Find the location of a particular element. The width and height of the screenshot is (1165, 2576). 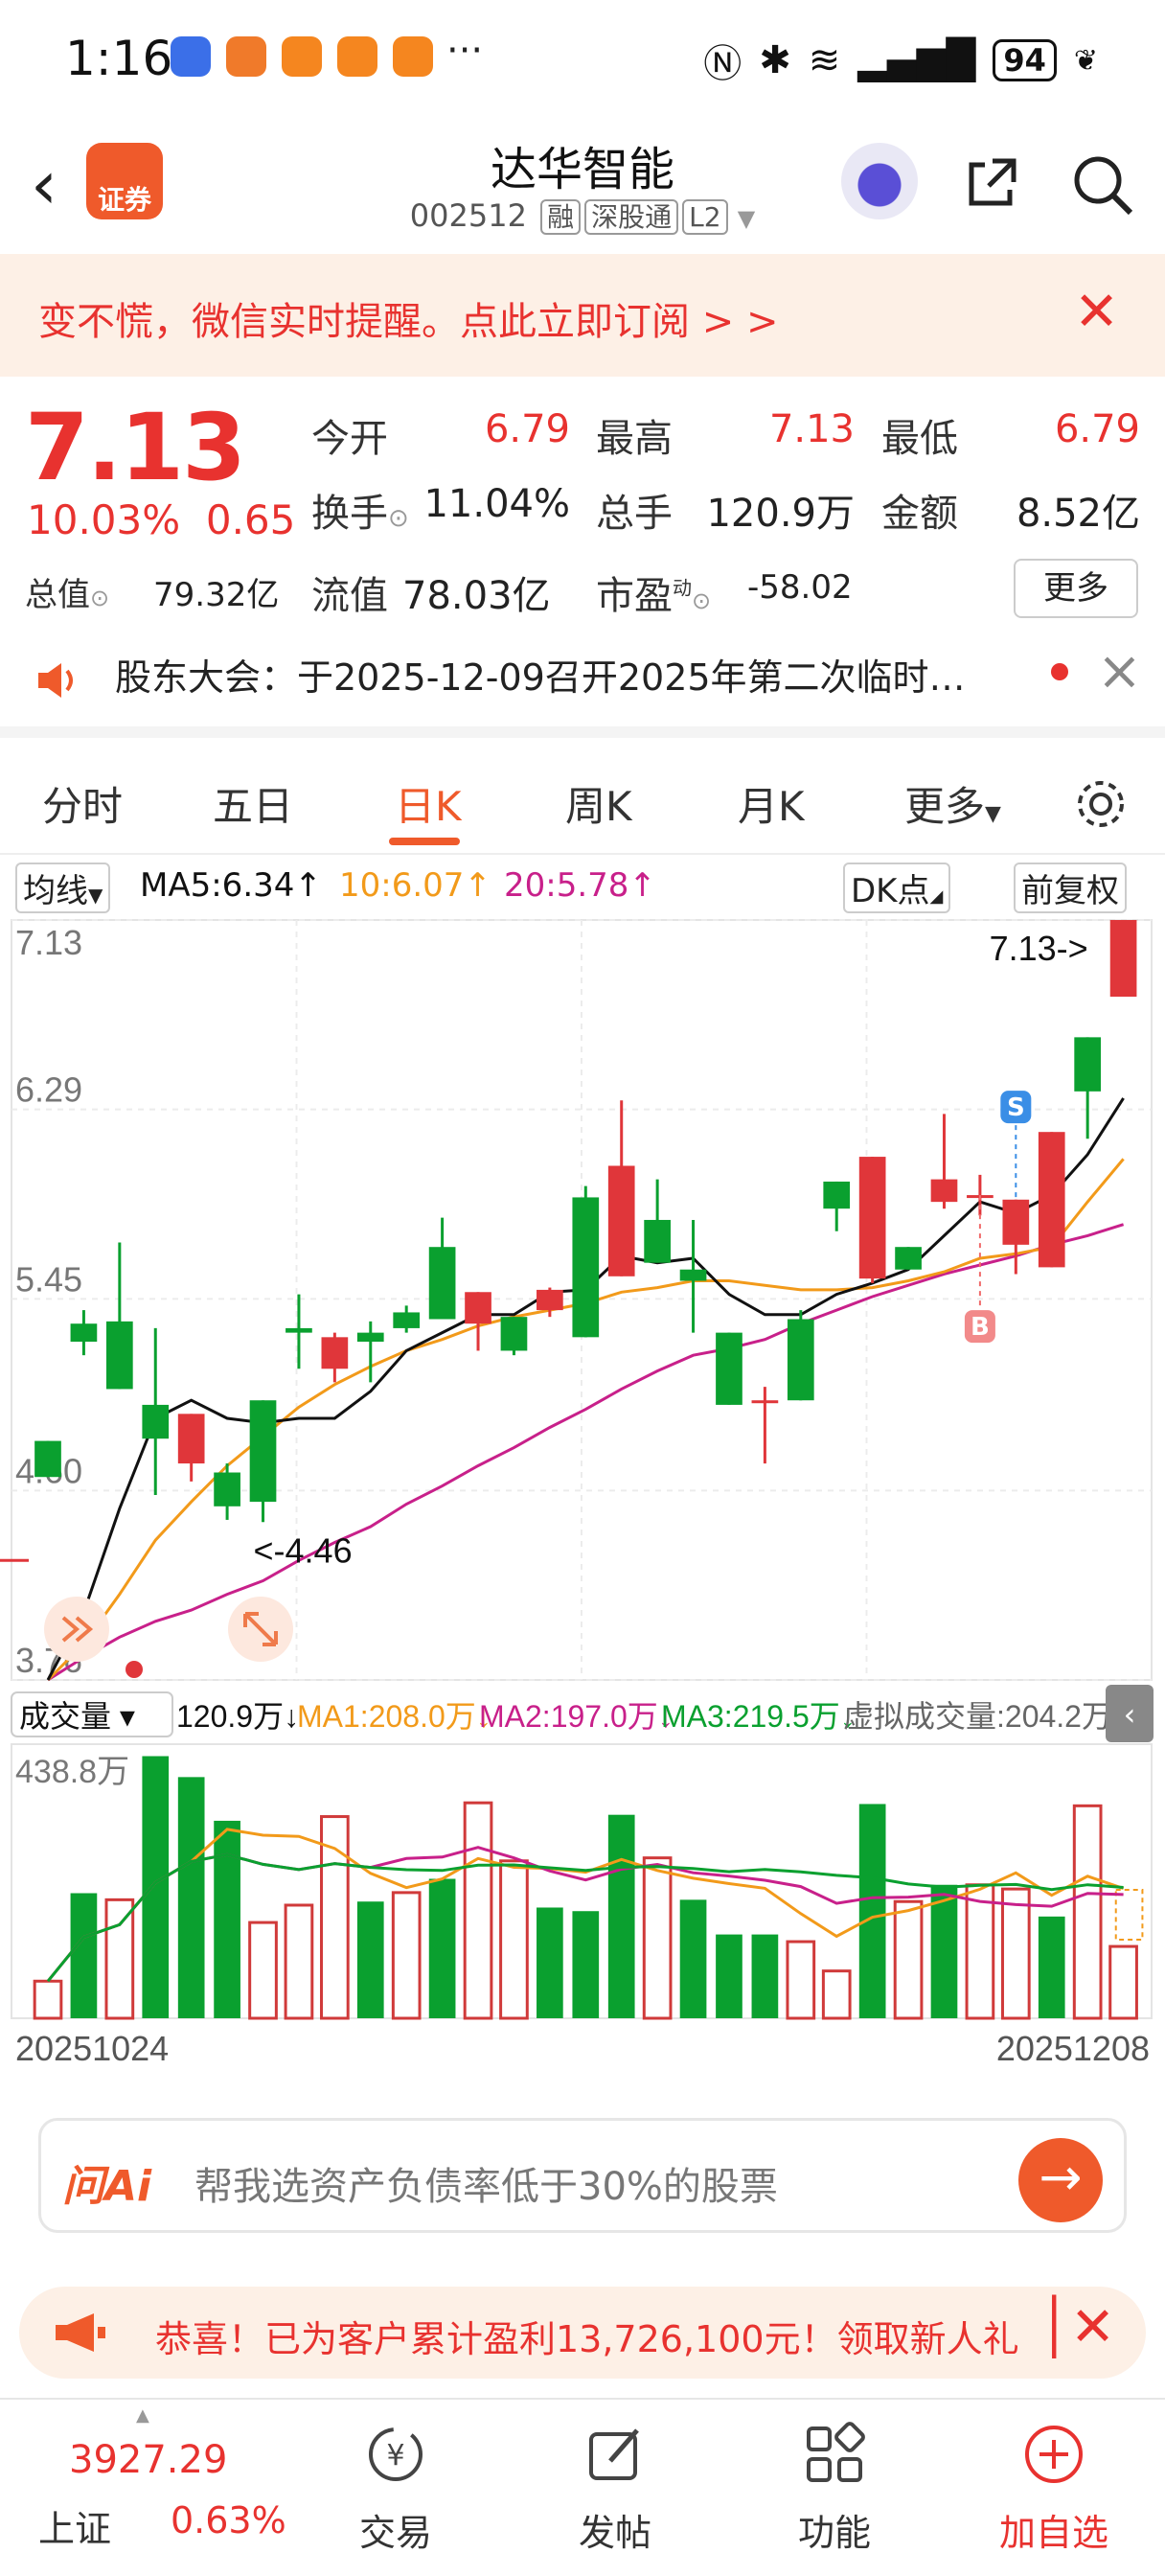

virtual-volume: 虚拟成交量:204.2万 is located at coordinates (978, 1716).